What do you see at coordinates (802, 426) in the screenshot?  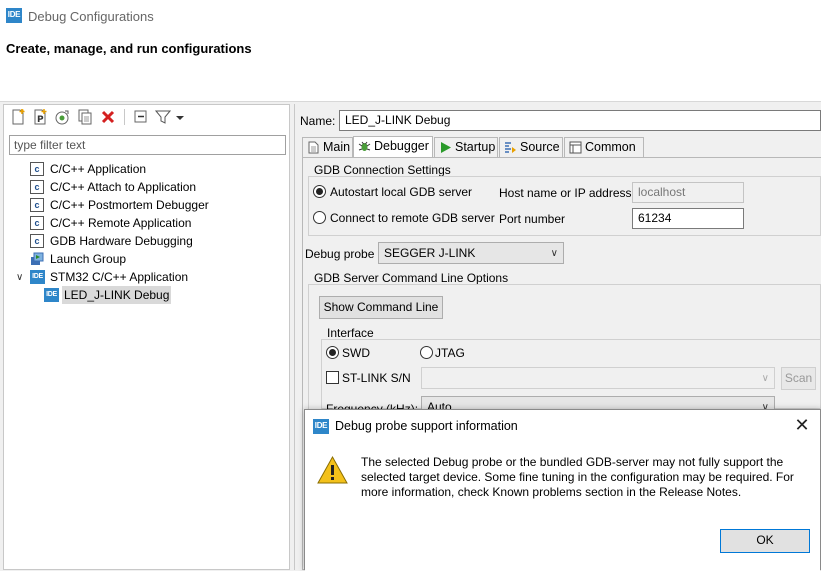 I see `close-icon: ✕` at bounding box center [802, 426].